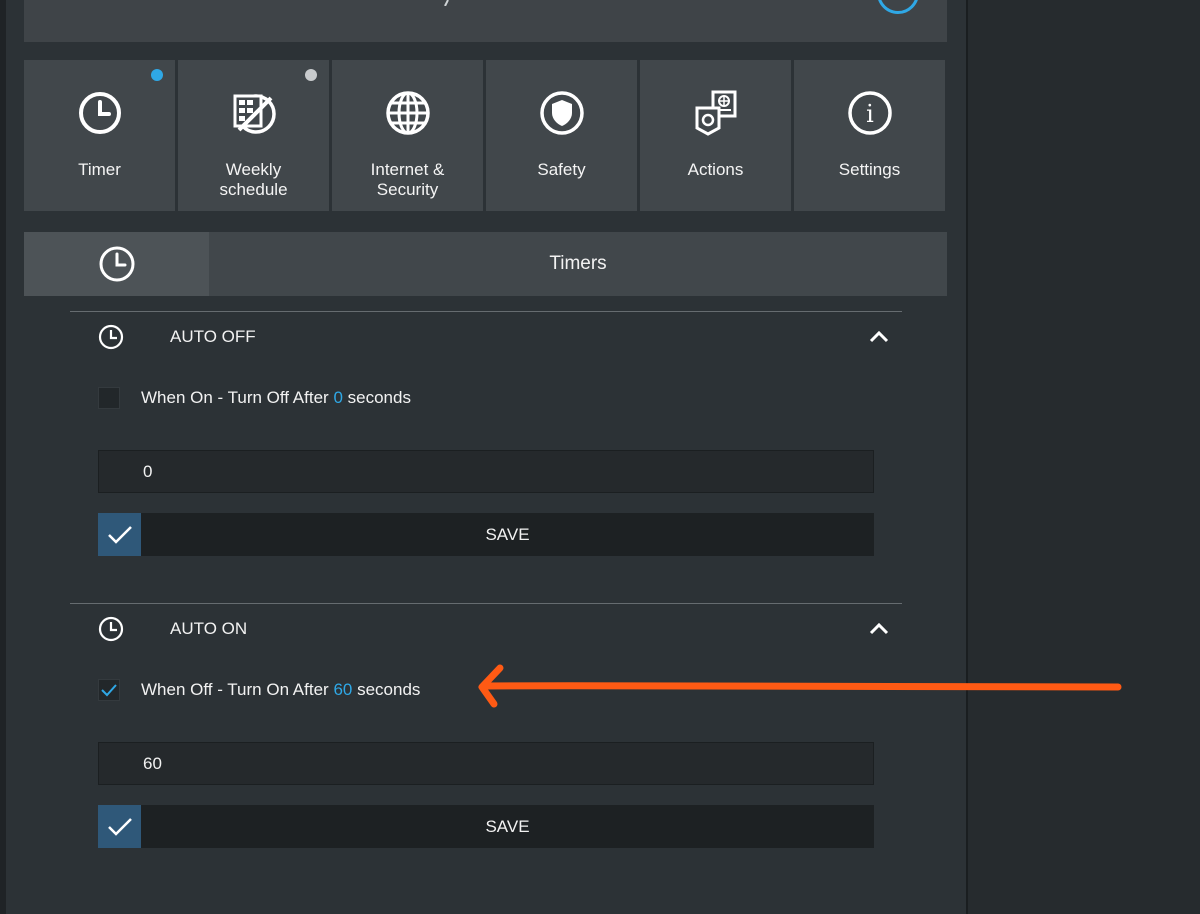 The width and height of the screenshot is (1200, 914). I want to click on tile-internet-security-label: Internet & Security, so click(408, 180).